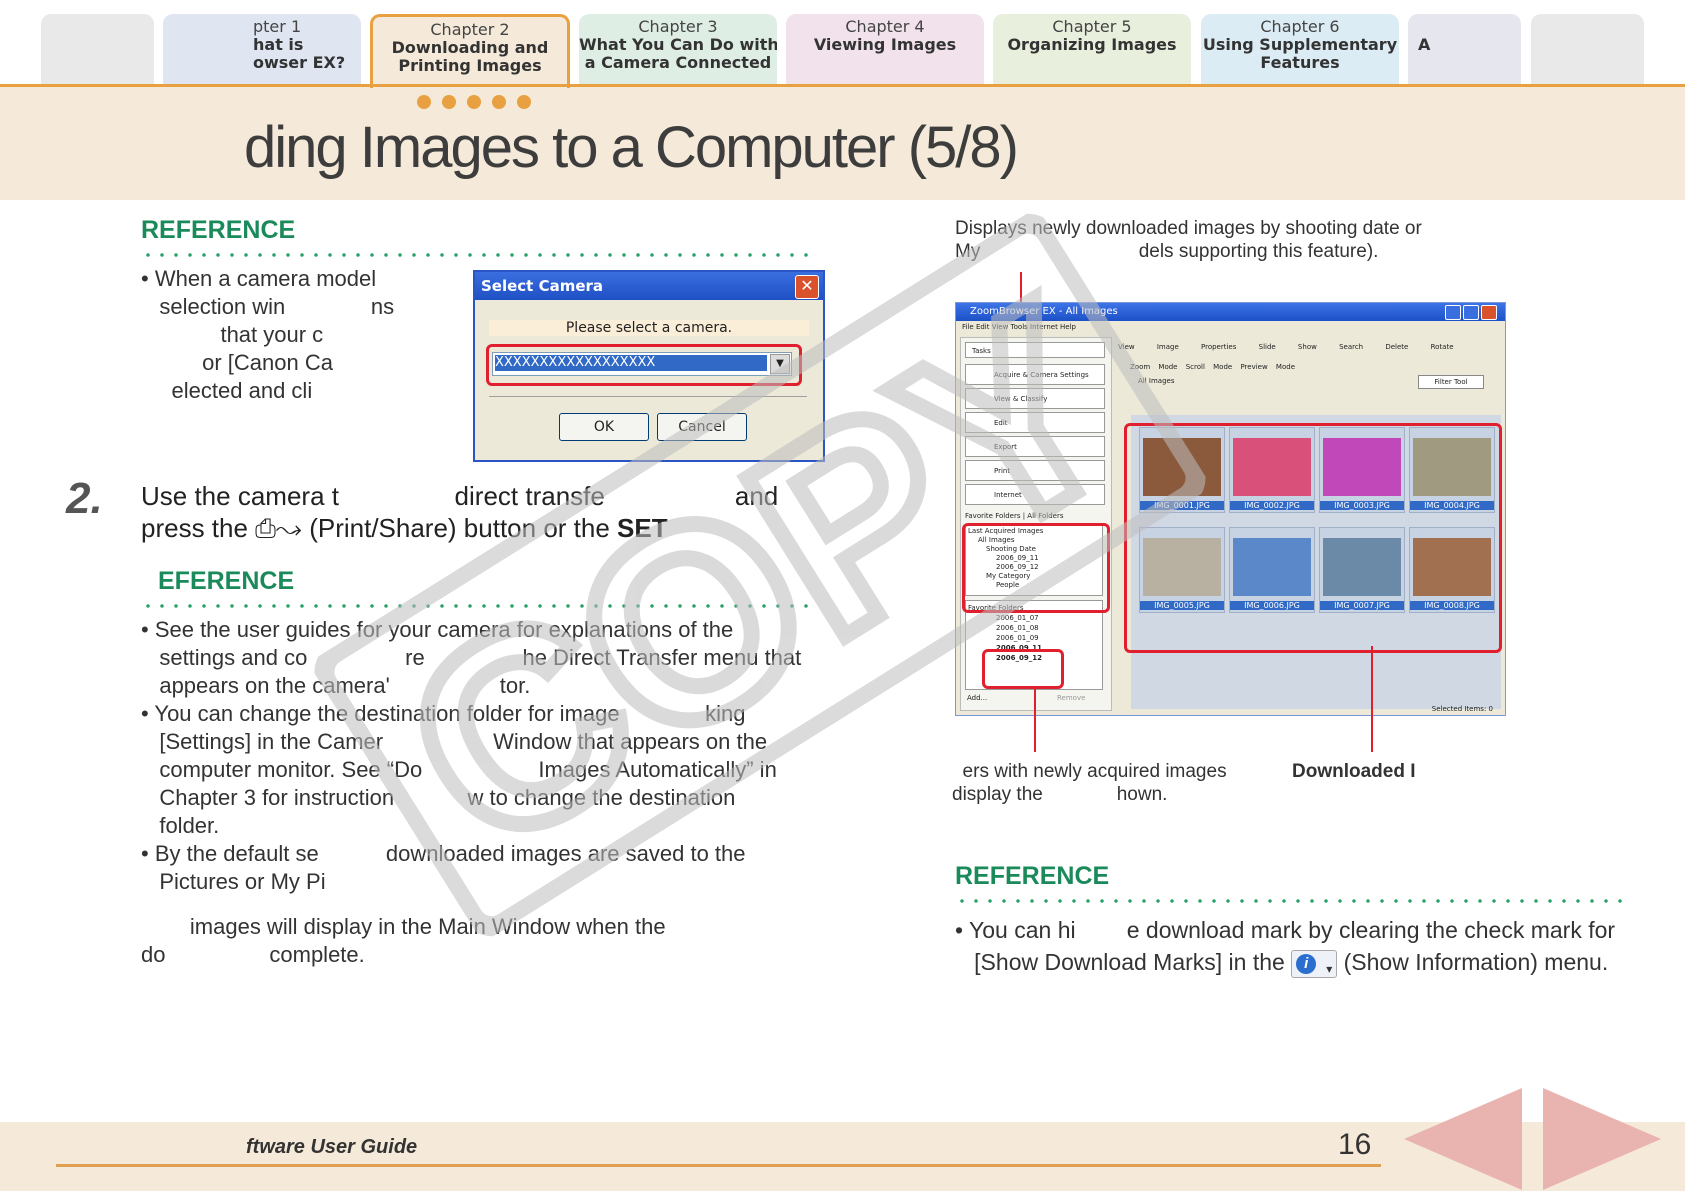  What do you see at coordinates (299, 53) in the screenshot?
I see `tab-chapter-1-title: hat is owser EX?` at bounding box center [299, 53].